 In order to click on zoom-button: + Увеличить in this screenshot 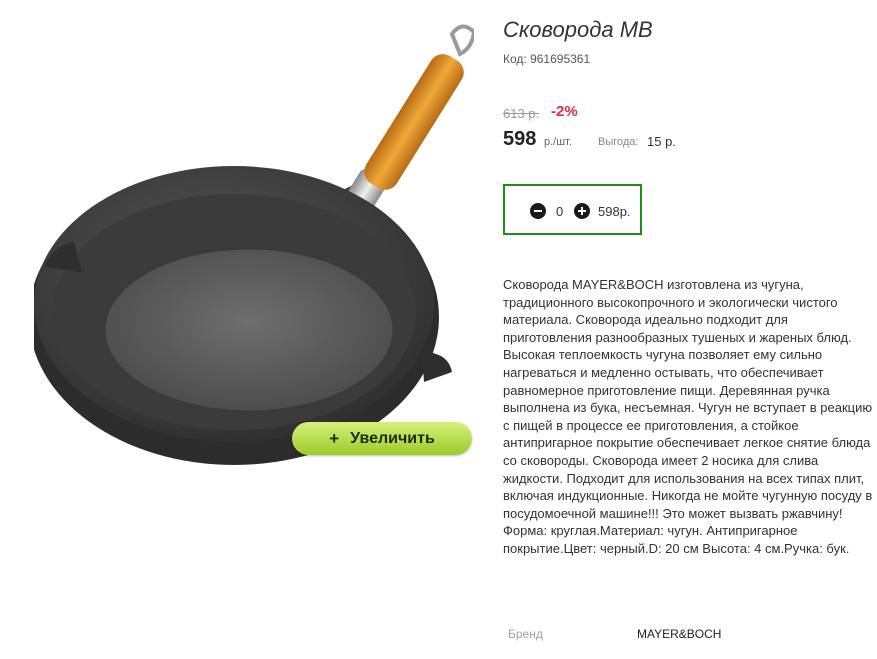, I will do `click(382, 438)`.